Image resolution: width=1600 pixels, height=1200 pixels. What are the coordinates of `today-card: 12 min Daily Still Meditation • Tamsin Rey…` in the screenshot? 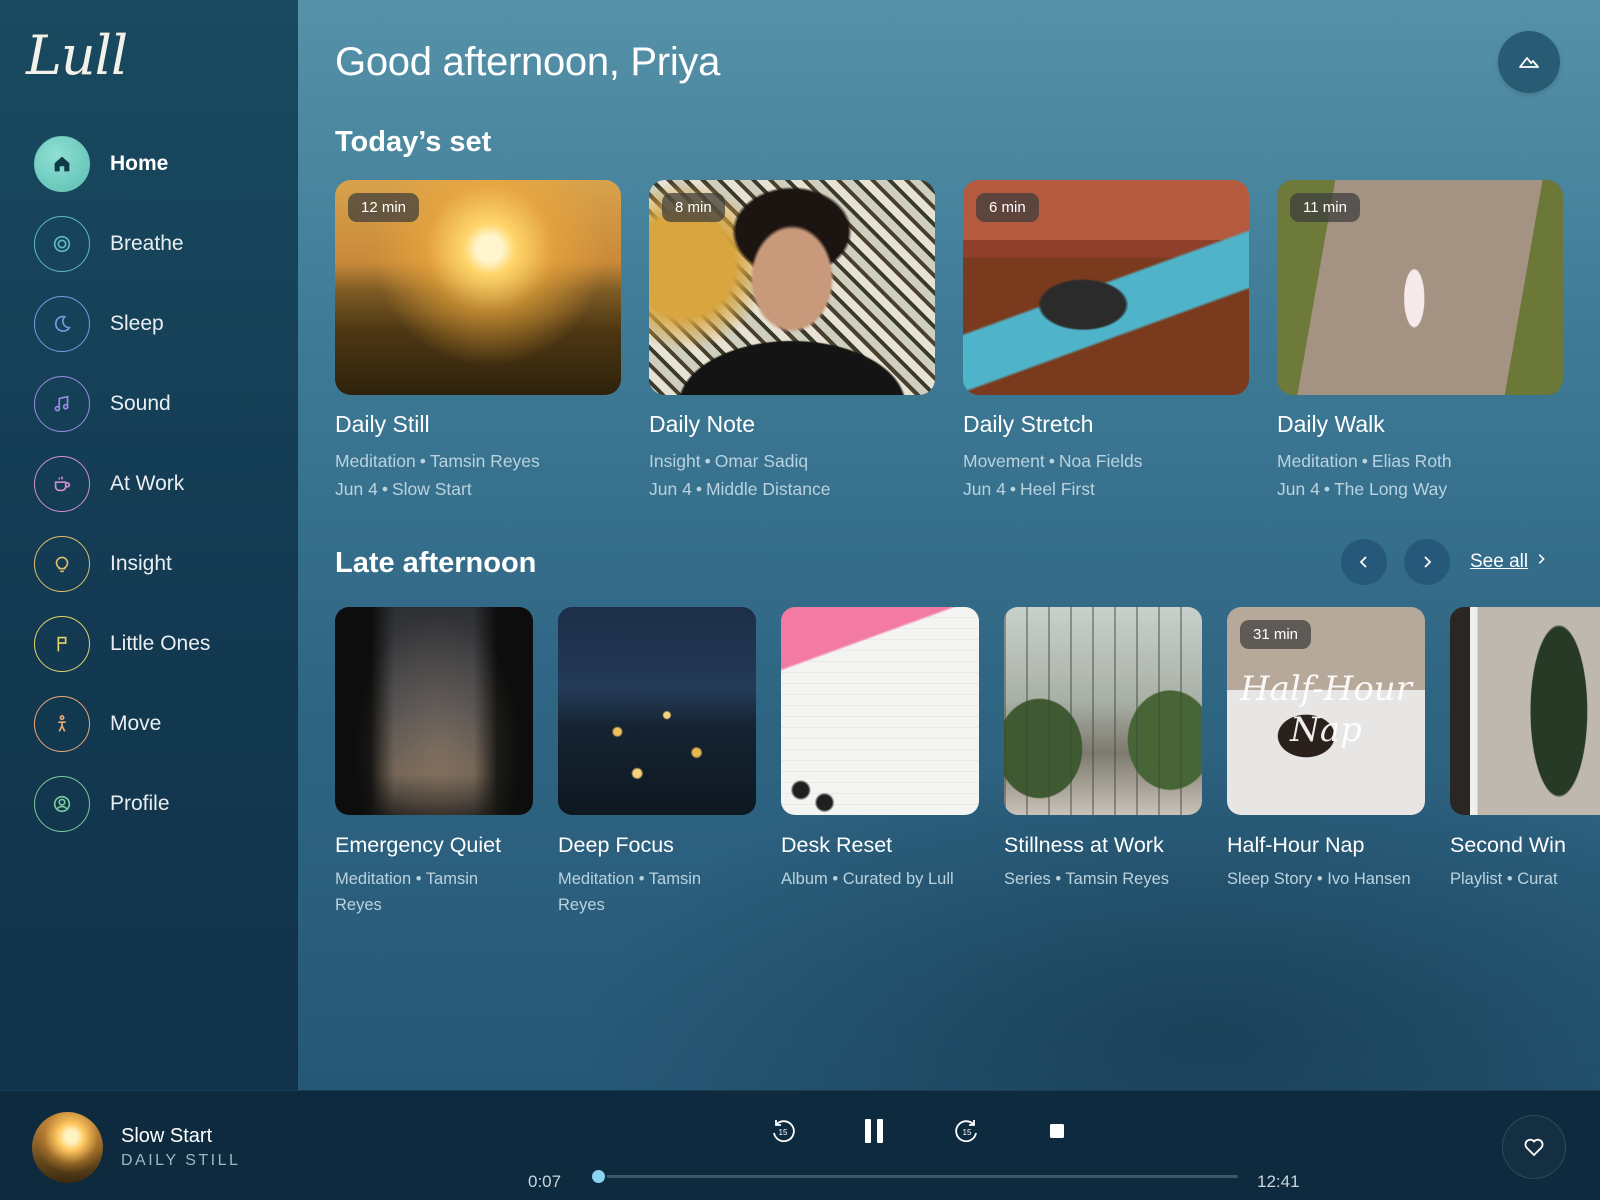 It's located at (478, 341).